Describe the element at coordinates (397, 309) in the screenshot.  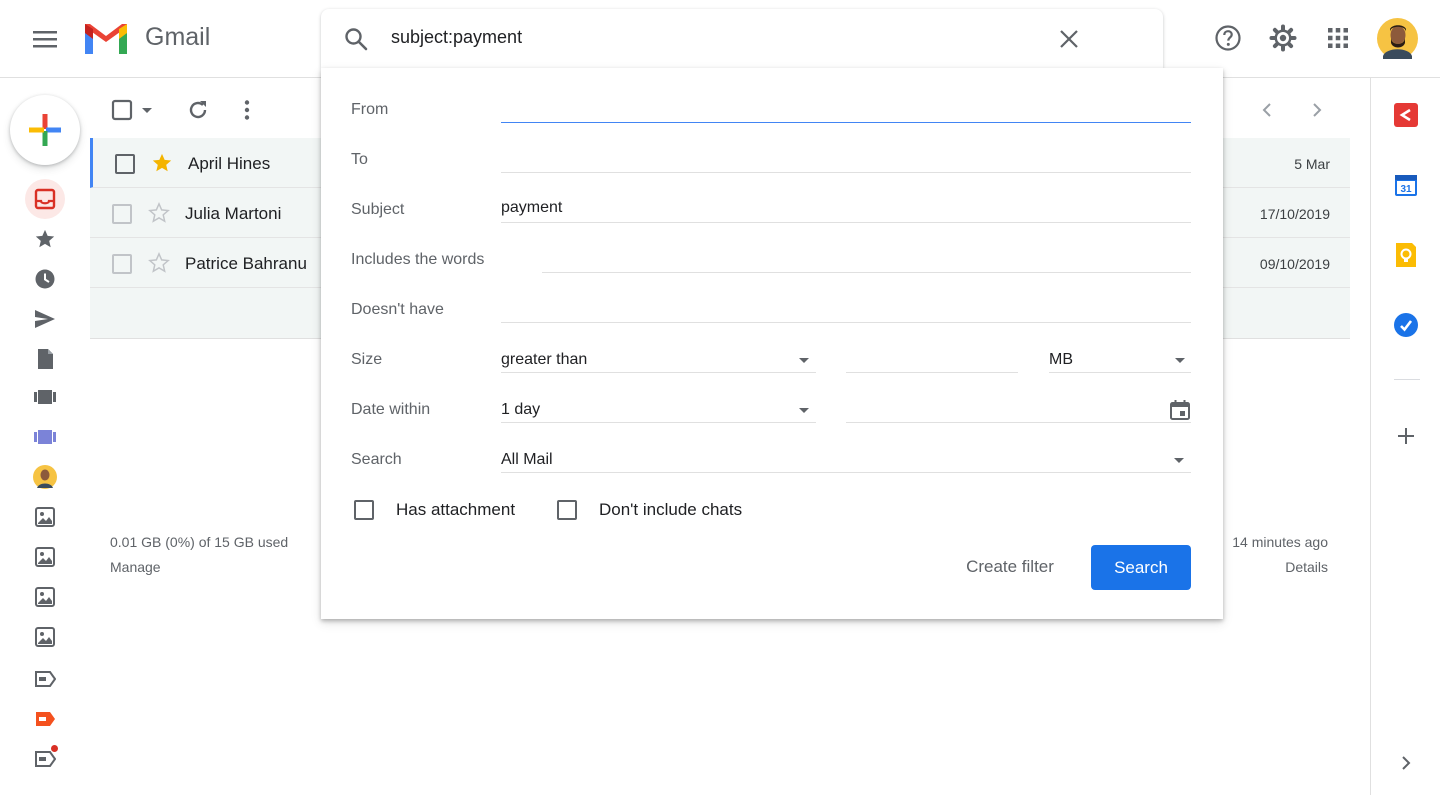
I see `doesnt-have-label: Doesn't have` at that location.